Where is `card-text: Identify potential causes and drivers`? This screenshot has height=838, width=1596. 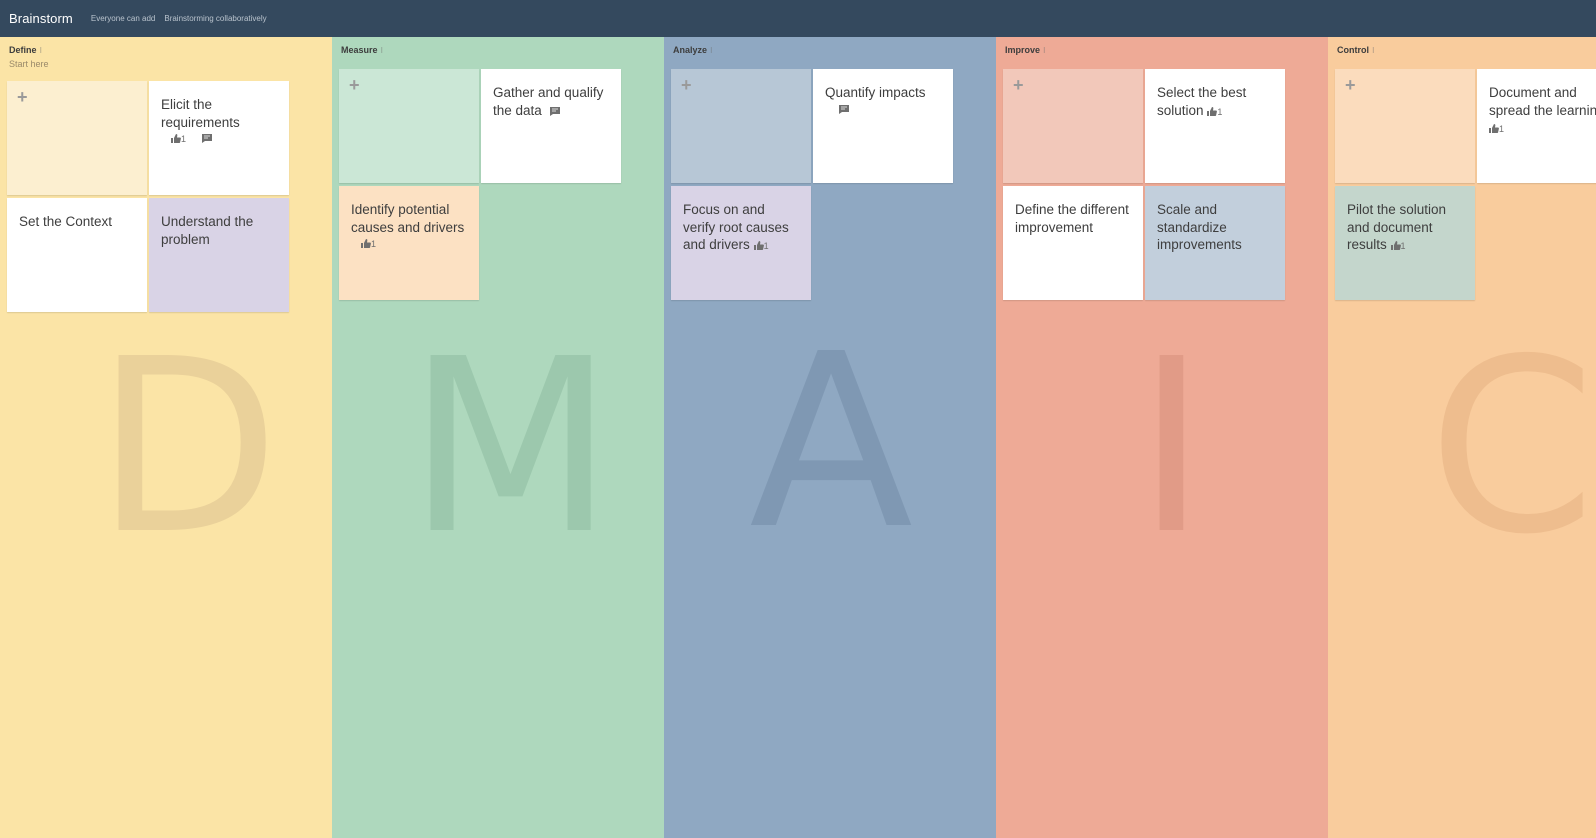 card-text: Identify potential causes and drivers is located at coordinates (408, 218).